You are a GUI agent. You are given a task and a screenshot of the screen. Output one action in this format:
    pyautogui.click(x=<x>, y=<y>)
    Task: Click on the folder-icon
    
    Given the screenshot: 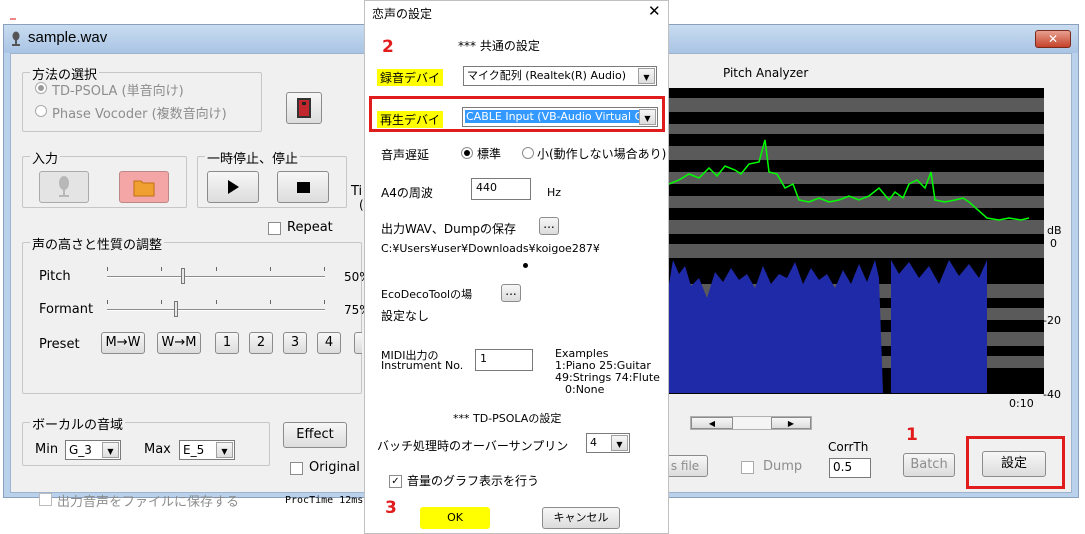 What is the action you would take?
    pyautogui.click(x=144, y=188)
    